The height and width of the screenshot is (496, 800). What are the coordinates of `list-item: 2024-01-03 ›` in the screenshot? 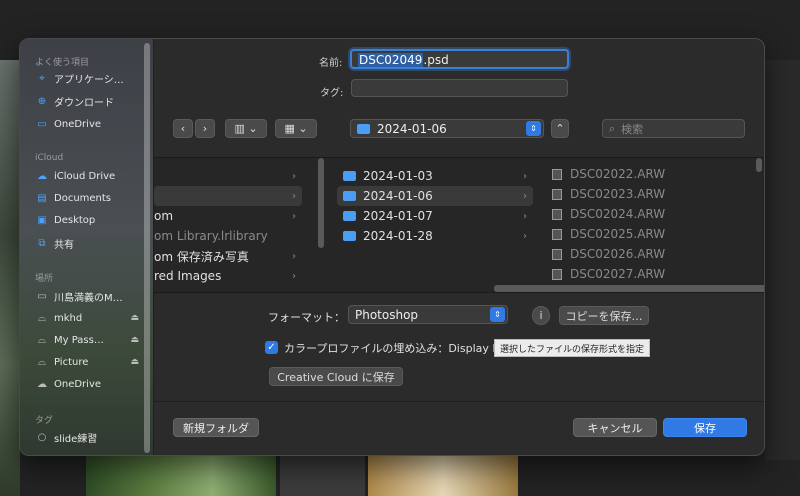 It's located at (435, 176).